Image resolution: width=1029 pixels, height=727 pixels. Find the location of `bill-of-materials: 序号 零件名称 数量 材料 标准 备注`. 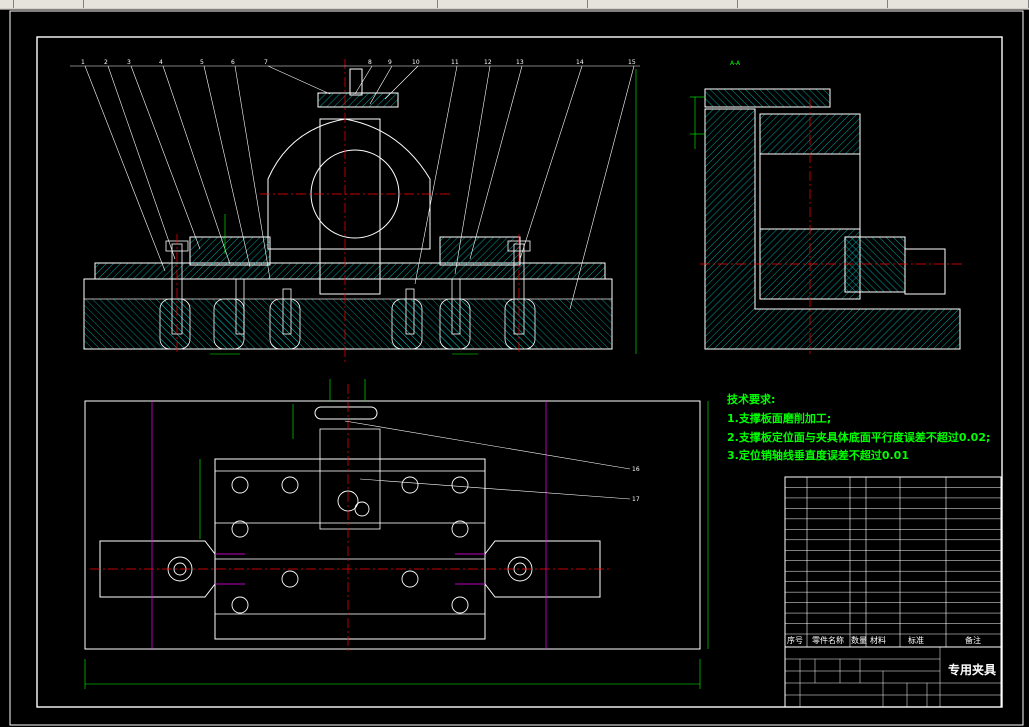

bill-of-materials: 序号 零件名称 数量 材料 标准 备注 is located at coordinates (893, 562).